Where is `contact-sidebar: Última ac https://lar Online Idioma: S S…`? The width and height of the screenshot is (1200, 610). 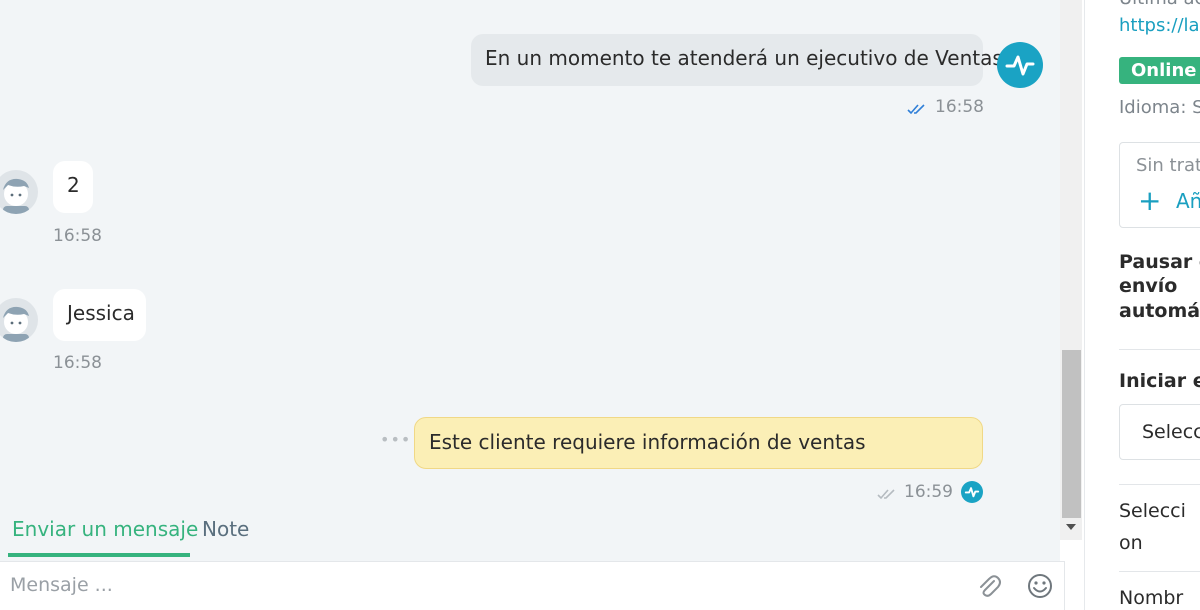
contact-sidebar: Última ac https://lar Online Idioma: S S… is located at coordinates (1142, 305).